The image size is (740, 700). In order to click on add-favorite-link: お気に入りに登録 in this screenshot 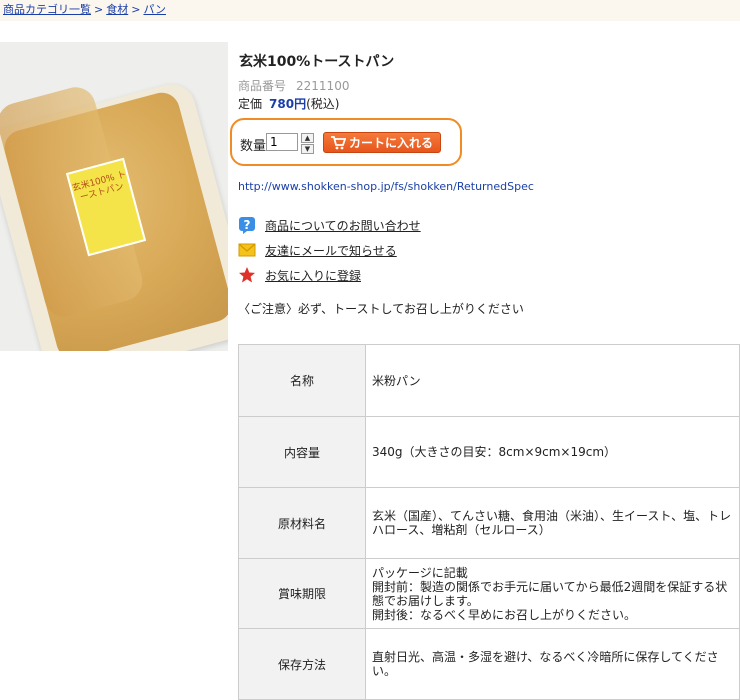, I will do `click(313, 275)`.